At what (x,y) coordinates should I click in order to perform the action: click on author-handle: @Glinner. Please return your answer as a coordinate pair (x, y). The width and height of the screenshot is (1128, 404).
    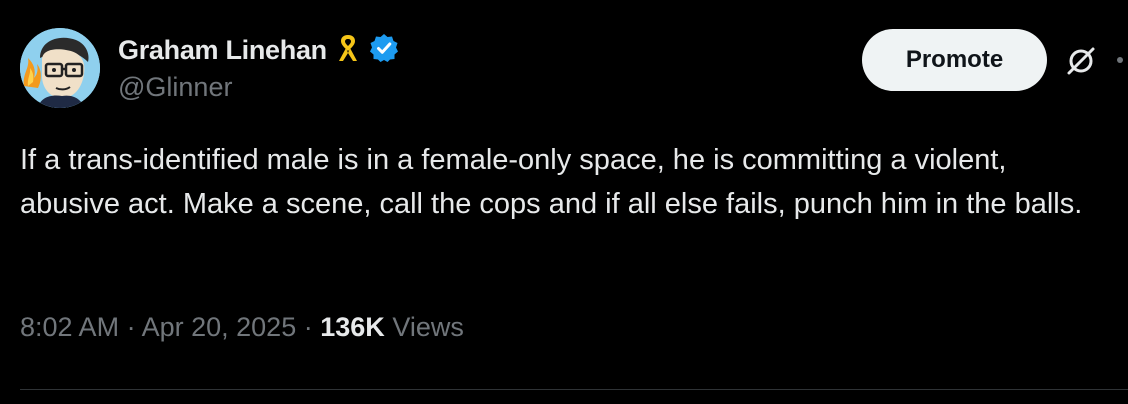
    Looking at the image, I should click on (175, 87).